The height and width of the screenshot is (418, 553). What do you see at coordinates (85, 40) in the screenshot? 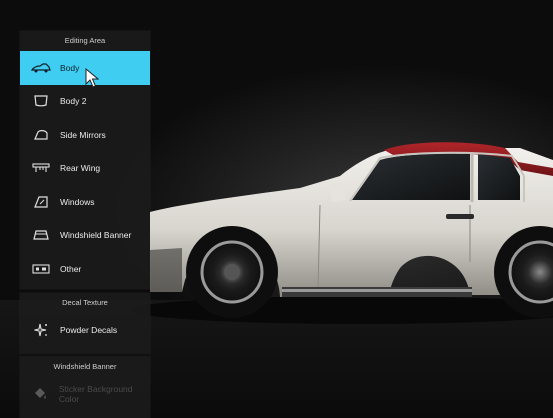
I see `editing-area-header: Editing Area` at bounding box center [85, 40].